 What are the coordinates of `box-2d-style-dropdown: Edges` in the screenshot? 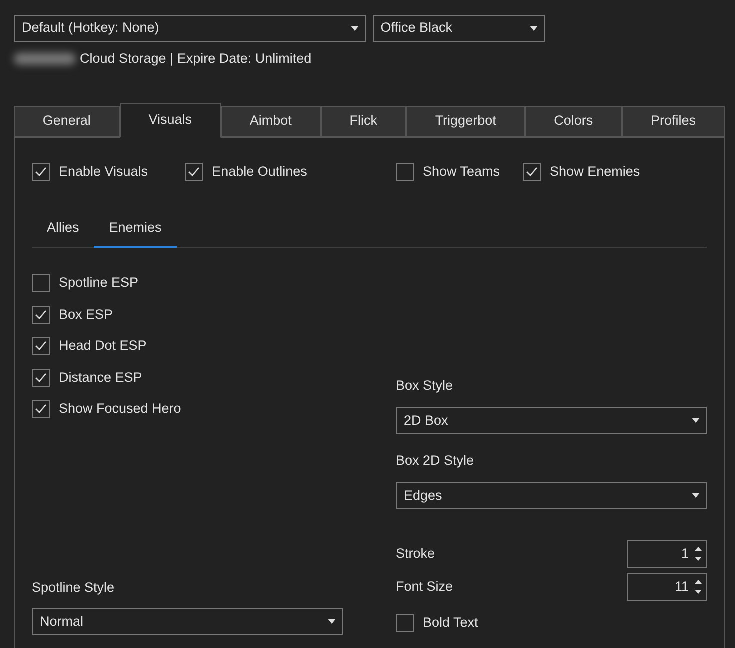 It's located at (551, 496).